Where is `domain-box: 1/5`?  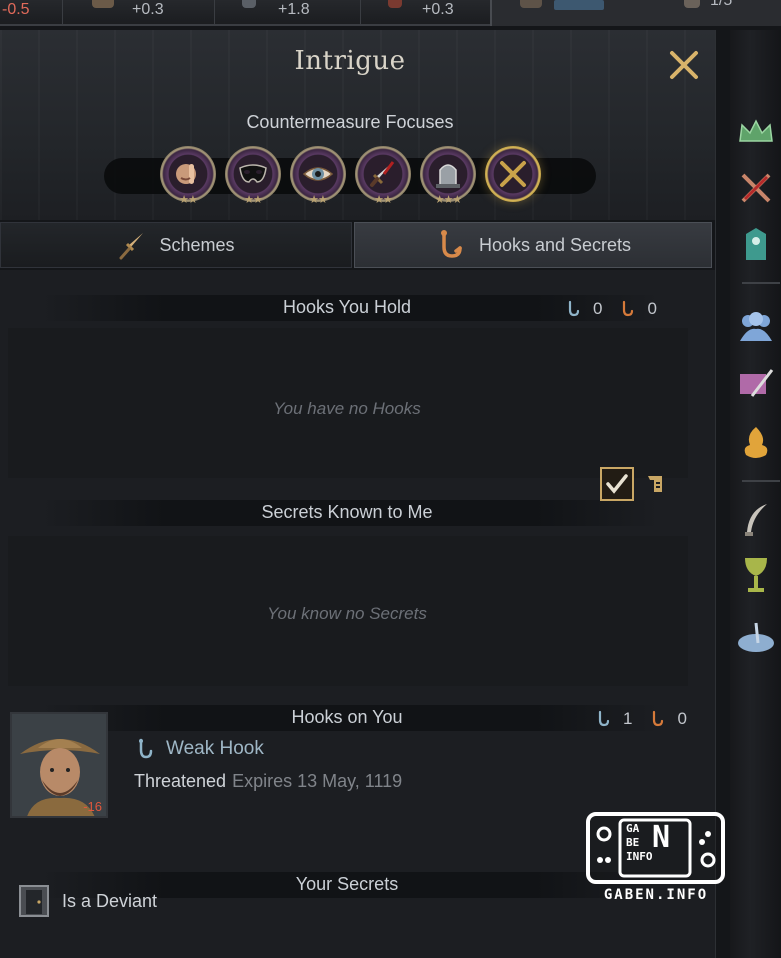 domain-box: 1/5 is located at coordinates (635, 13).